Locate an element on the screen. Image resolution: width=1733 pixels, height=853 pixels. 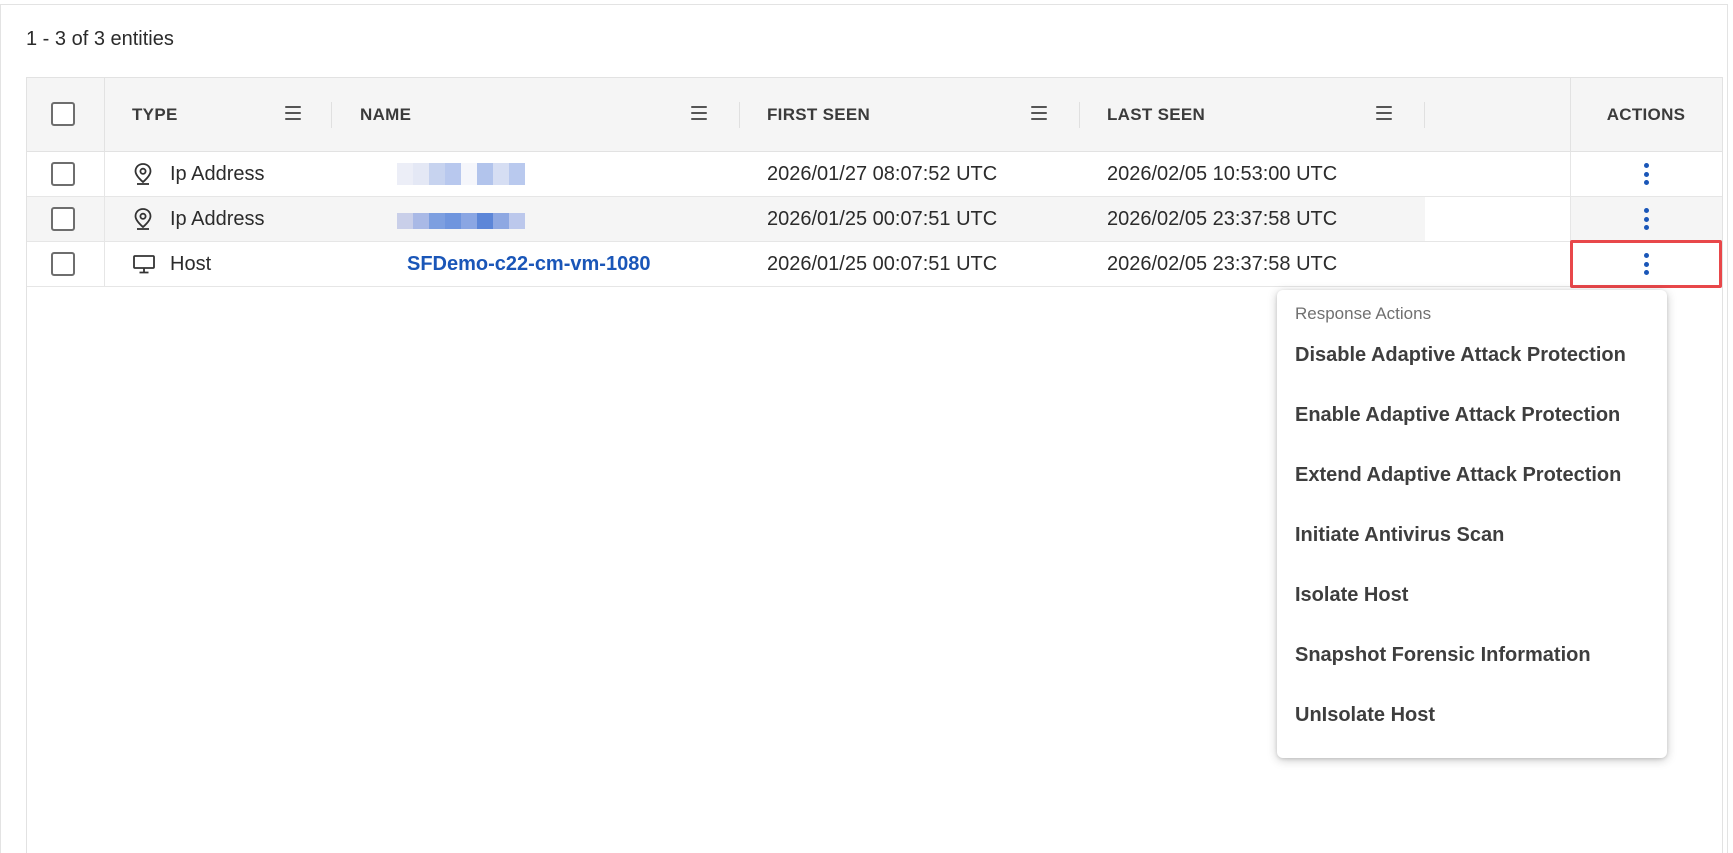
menu-item-isolate-host: Isolate Host is located at coordinates (1351, 595).